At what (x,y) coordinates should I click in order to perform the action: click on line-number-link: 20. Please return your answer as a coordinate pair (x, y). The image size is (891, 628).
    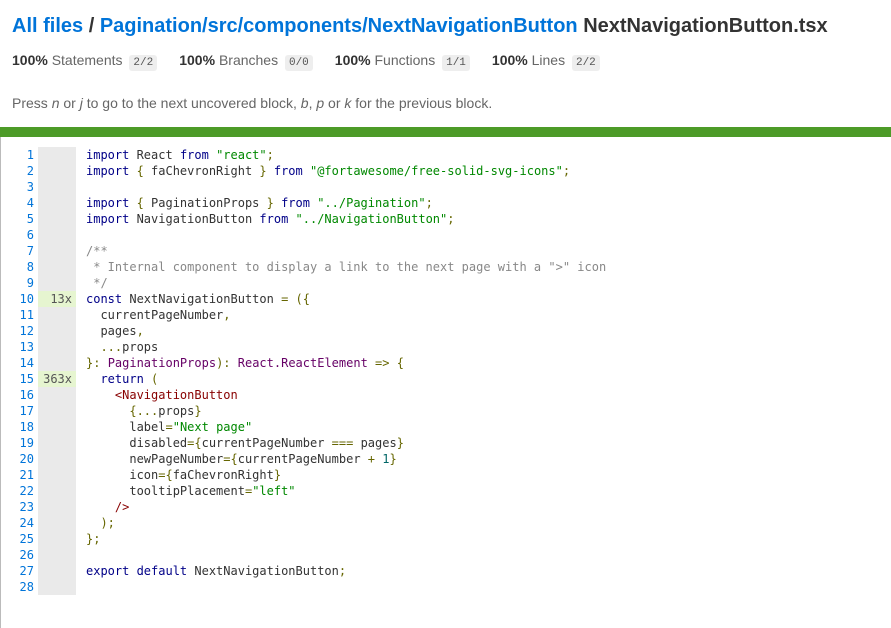
    Looking at the image, I should click on (19, 459).